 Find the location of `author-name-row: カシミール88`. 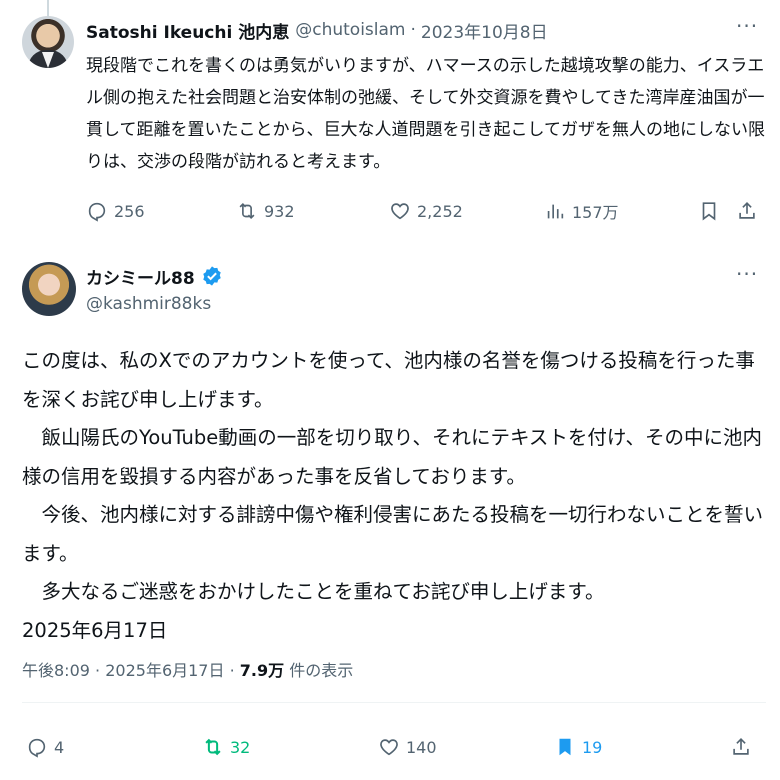

author-name-row: カシミール88 is located at coordinates (154, 276).